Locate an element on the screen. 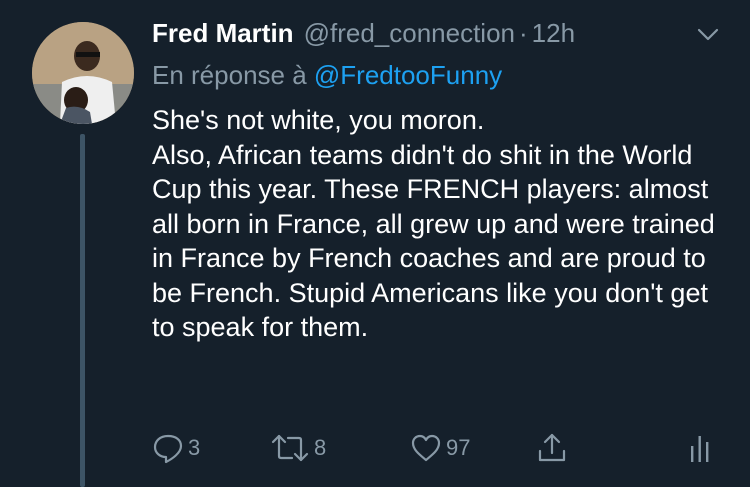  tweet-timestamp: 12h is located at coordinates (553, 33).